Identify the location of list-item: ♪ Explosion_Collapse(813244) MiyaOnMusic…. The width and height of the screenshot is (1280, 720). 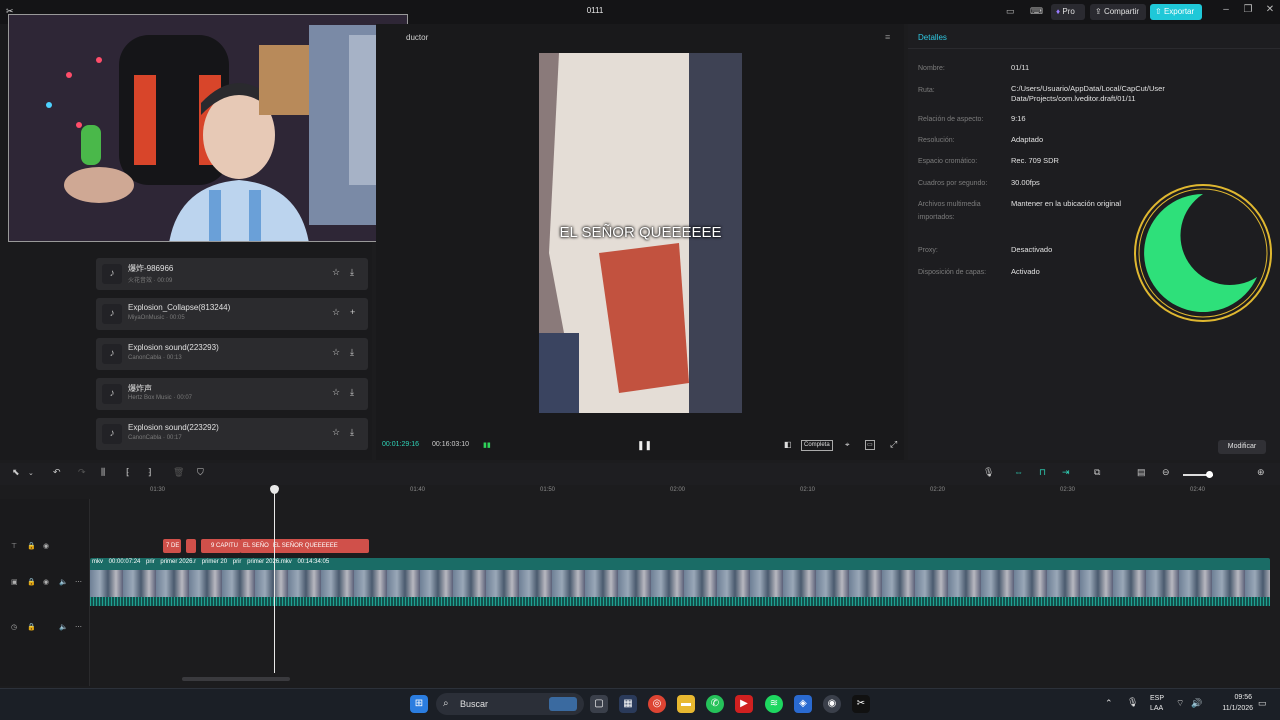
(232, 314).